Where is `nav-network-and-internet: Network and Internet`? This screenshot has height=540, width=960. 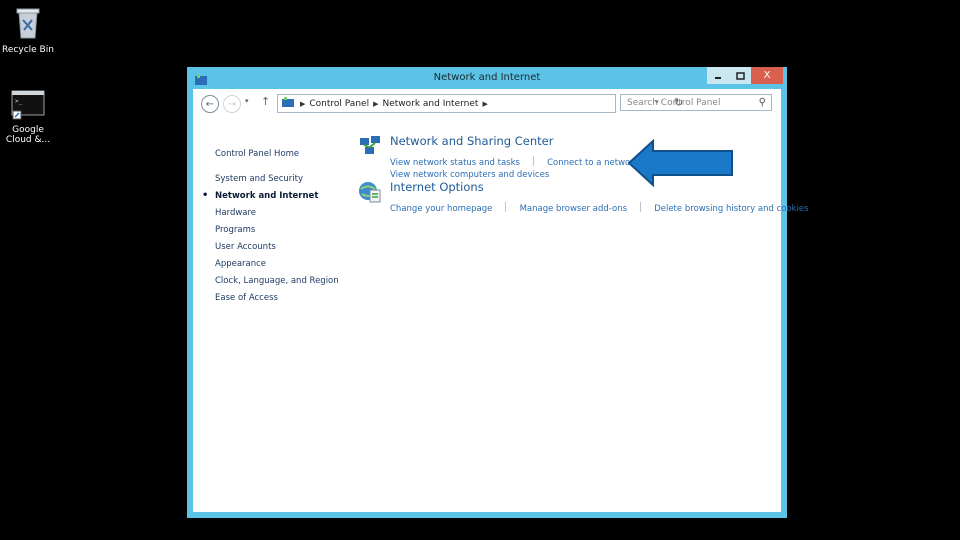
nav-network-and-internet: Network and Internet is located at coordinates (270, 199).